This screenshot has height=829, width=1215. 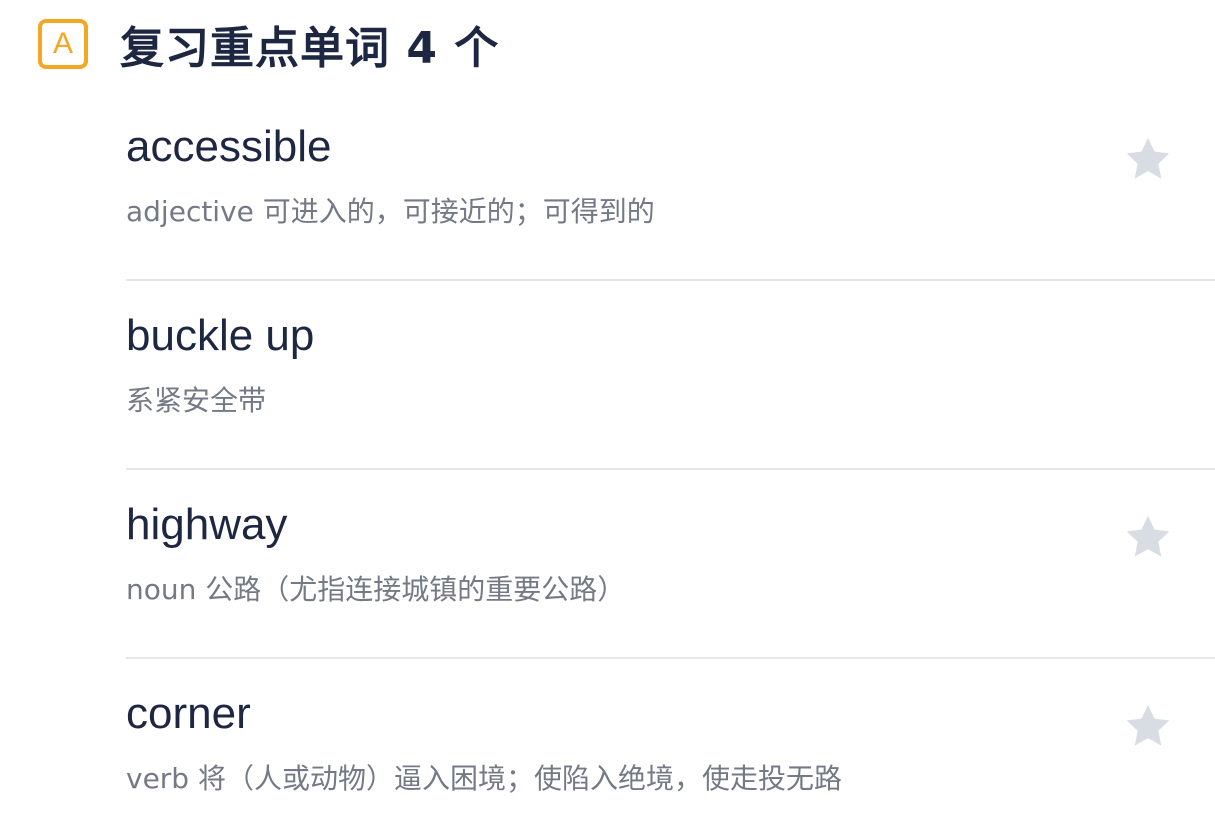 What do you see at coordinates (188, 713) in the screenshot?
I see `word-text: corner` at bounding box center [188, 713].